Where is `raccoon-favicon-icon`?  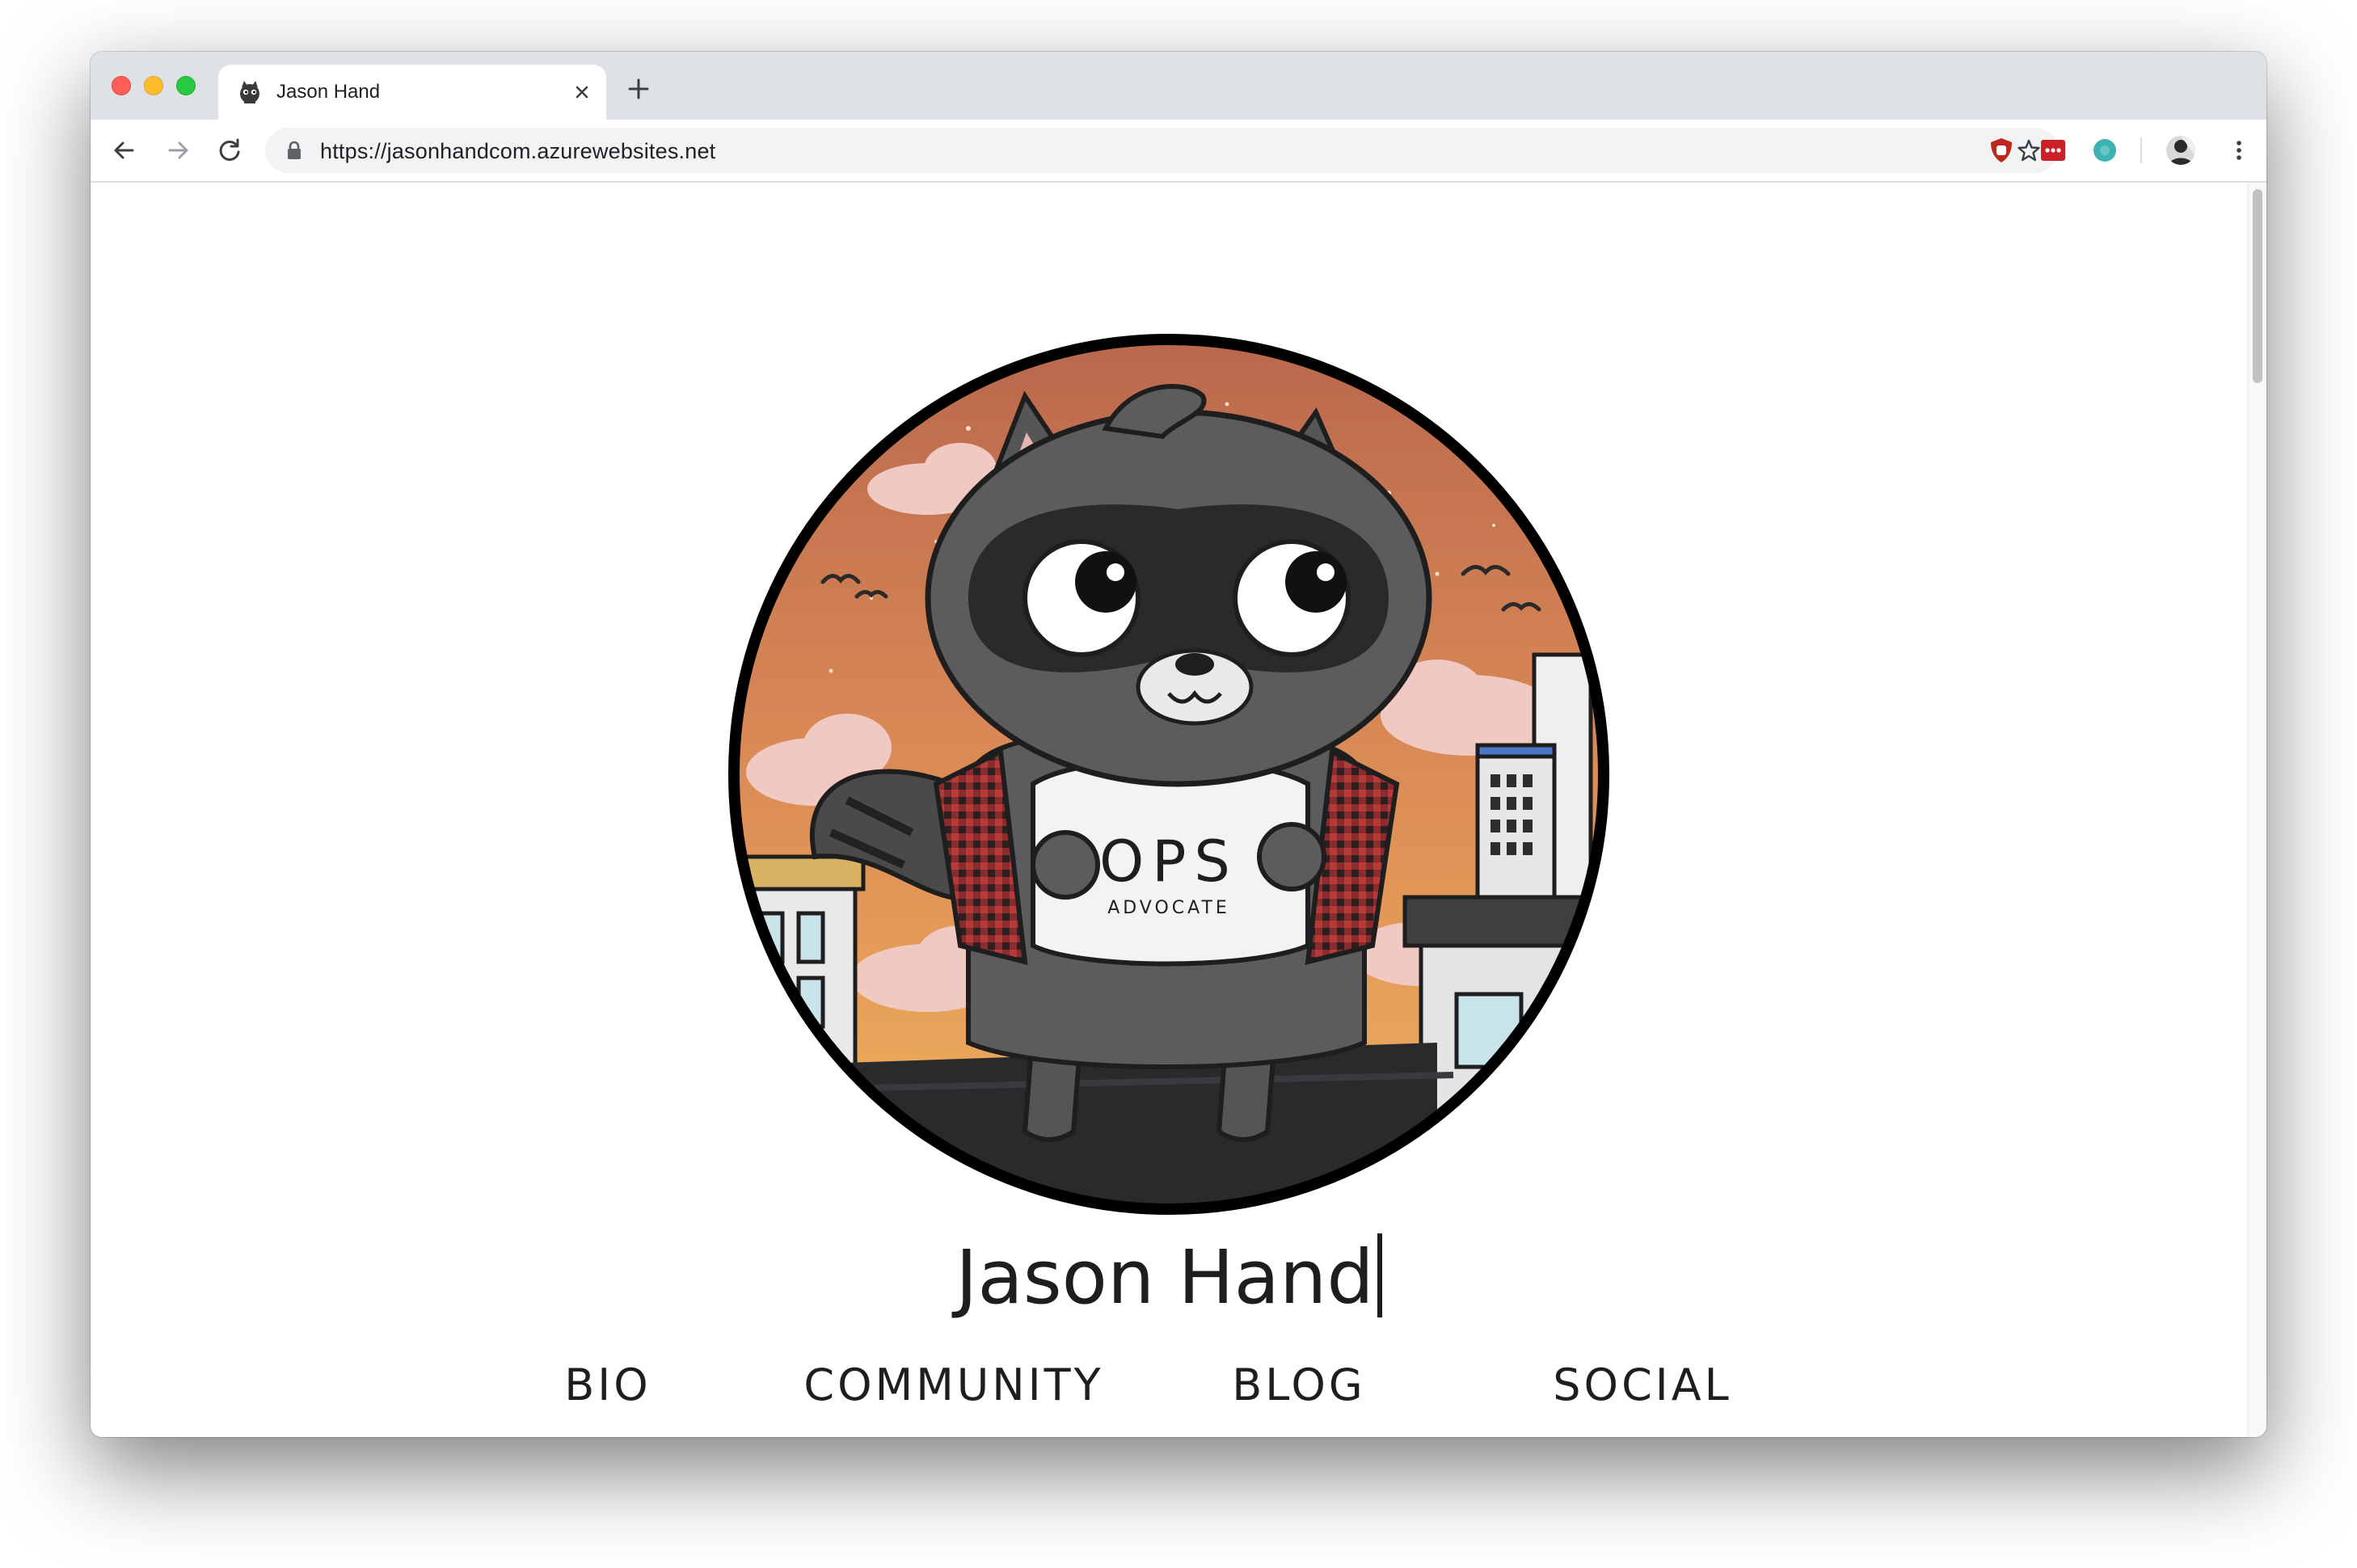 raccoon-favicon-icon is located at coordinates (249, 92).